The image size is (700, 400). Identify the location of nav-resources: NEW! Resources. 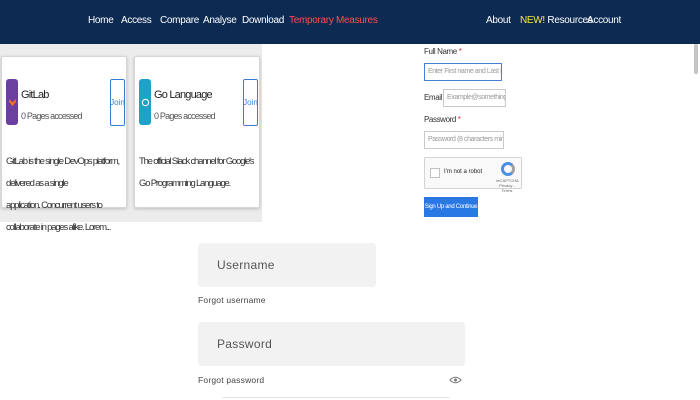
(556, 20).